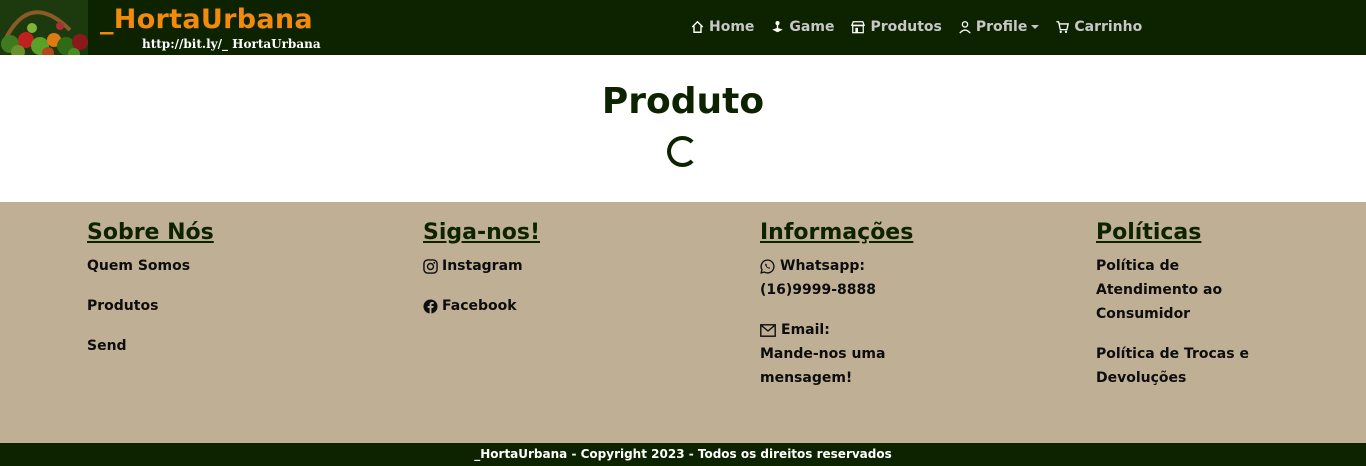 The image size is (1366, 466). Describe the element at coordinates (528, 266) in the screenshot. I see `footer-link-instagram: Instagram` at that location.